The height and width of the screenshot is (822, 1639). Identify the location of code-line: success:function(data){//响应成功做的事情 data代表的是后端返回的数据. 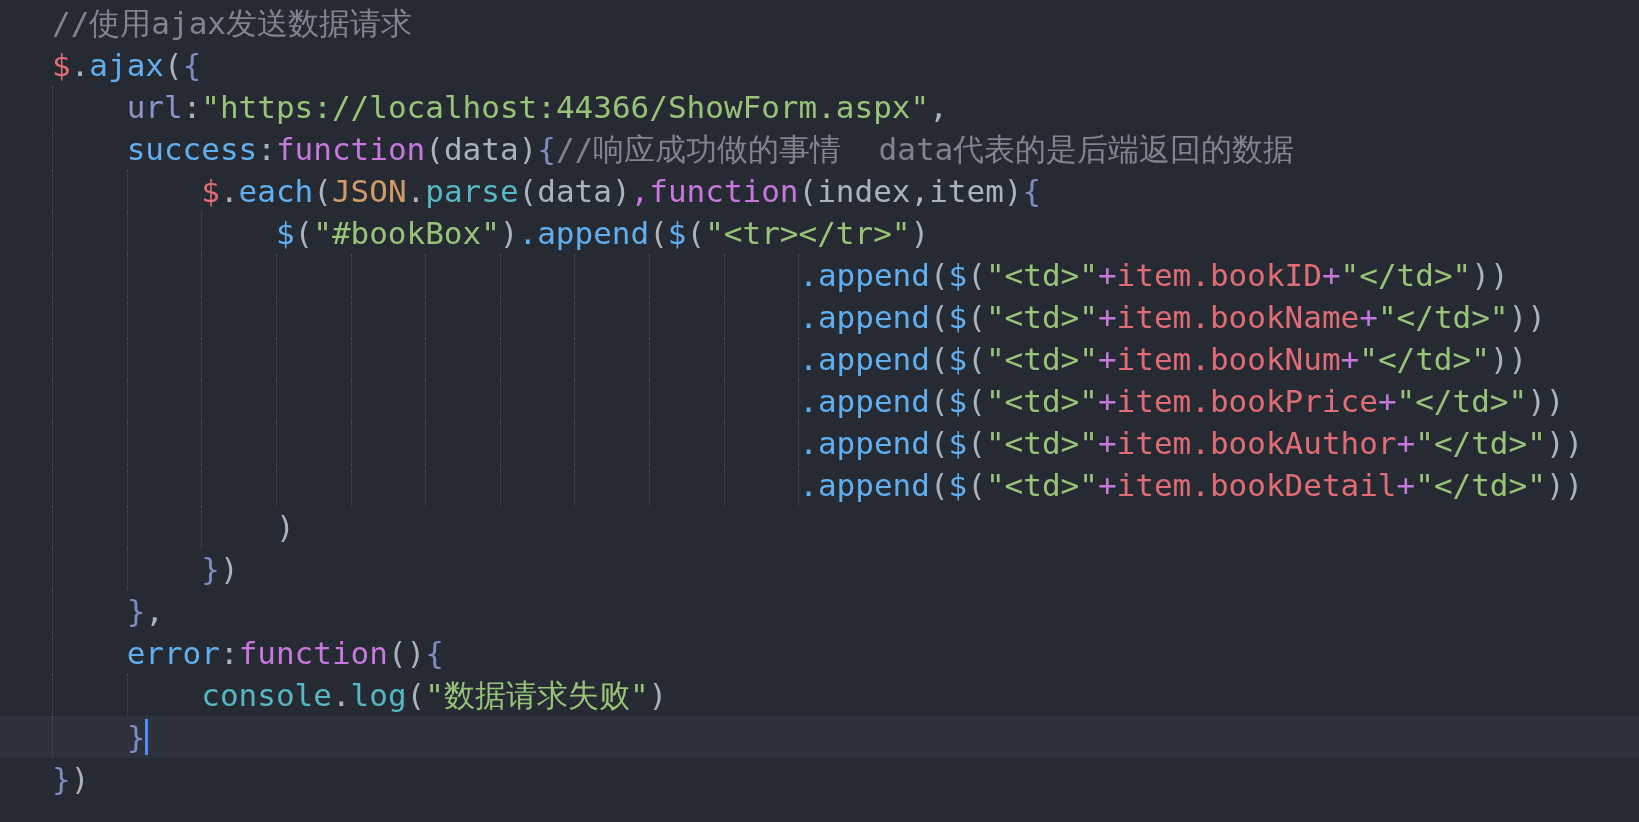
(710, 149).